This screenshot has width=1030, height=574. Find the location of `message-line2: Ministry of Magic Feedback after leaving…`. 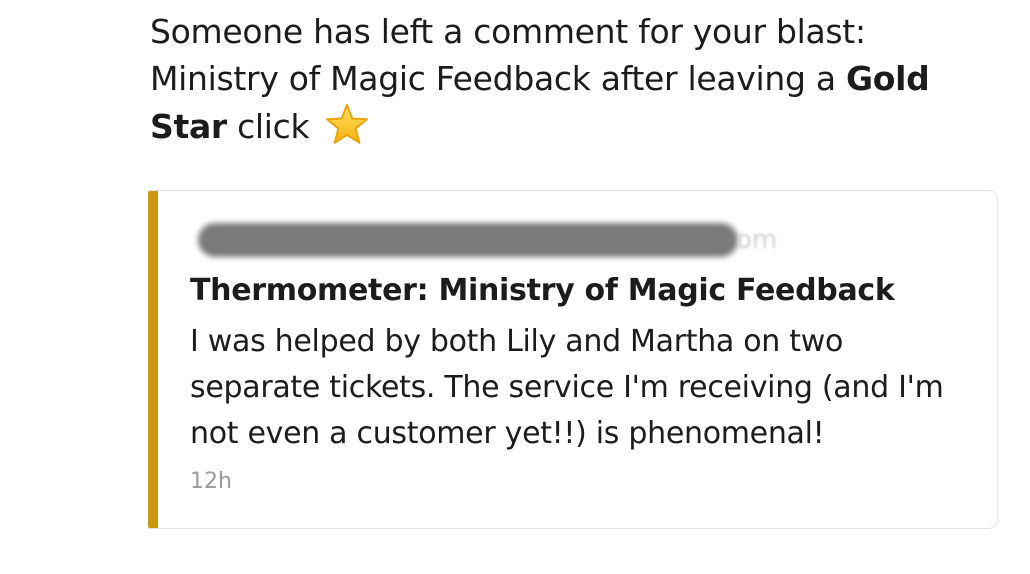

message-line2: Ministry of Magic Feedback after leaving… is located at coordinates (498, 78).